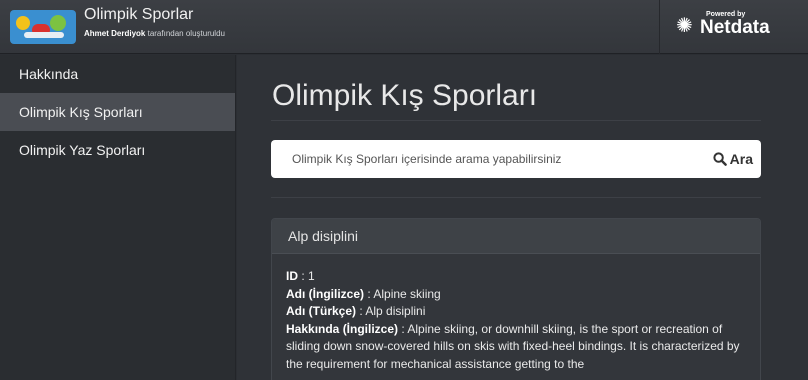 The image size is (808, 380). I want to click on app-logo, so click(43, 27).